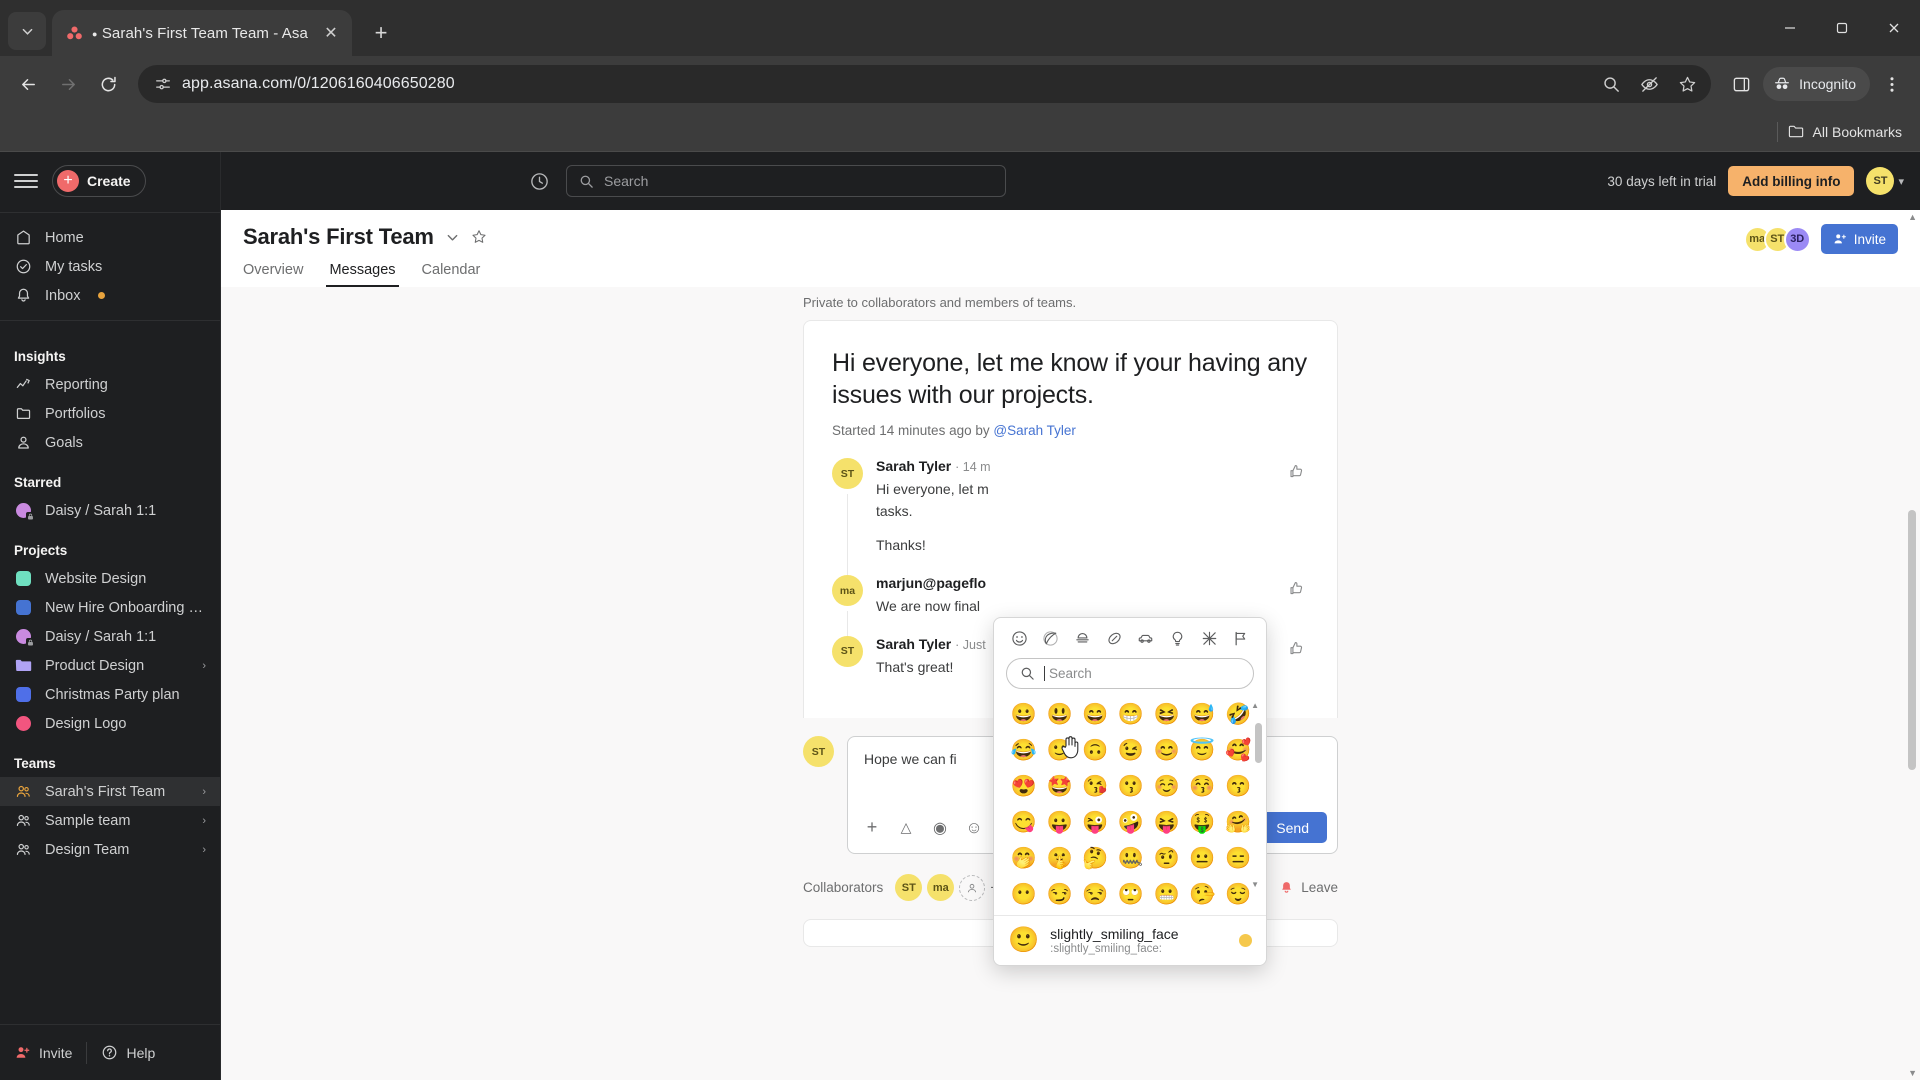  I want to click on sidebar-item-design-logo: Design Logo, so click(110, 723).